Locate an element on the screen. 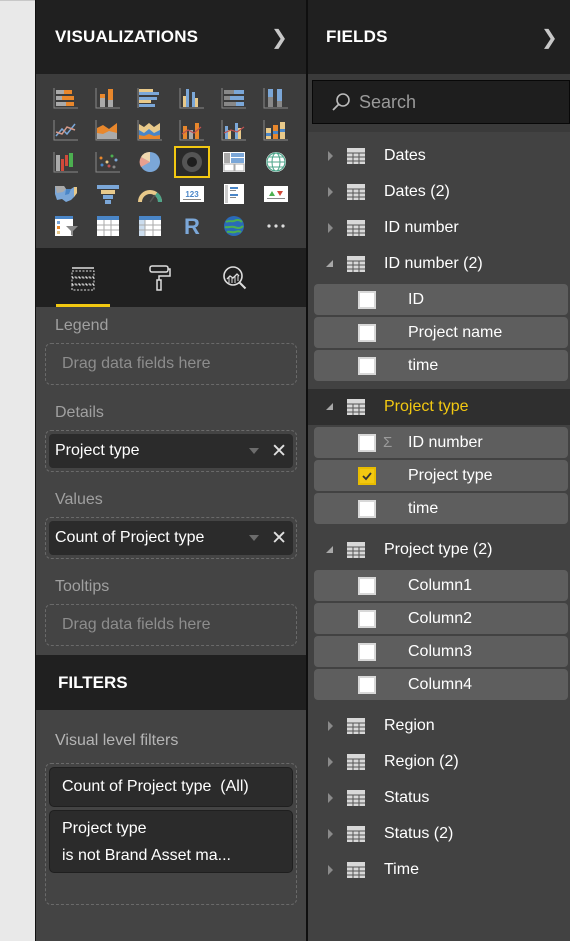 Image resolution: width=570 pixels, height=941 pixels. legend-drop-zone: Drag data fields here is located at coordinates (171, 364).